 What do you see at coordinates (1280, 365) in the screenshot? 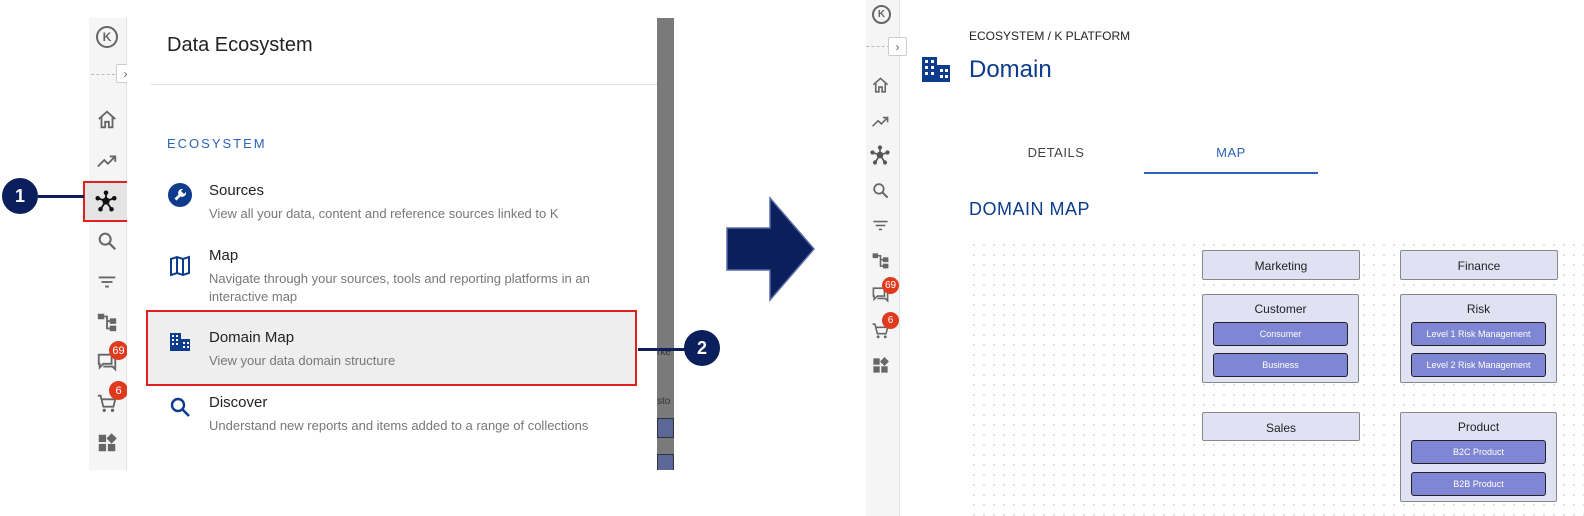
I see `subdomain-node-business: Business` at bounding box center [1280, 365].